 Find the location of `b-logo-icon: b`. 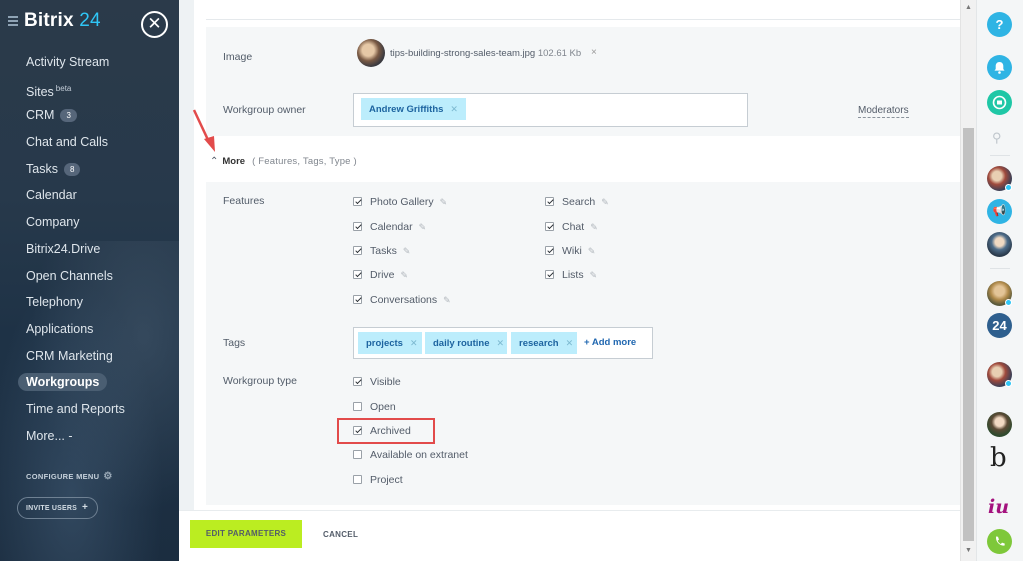

b-logo-icon: b is located at coordinates (998, 458).